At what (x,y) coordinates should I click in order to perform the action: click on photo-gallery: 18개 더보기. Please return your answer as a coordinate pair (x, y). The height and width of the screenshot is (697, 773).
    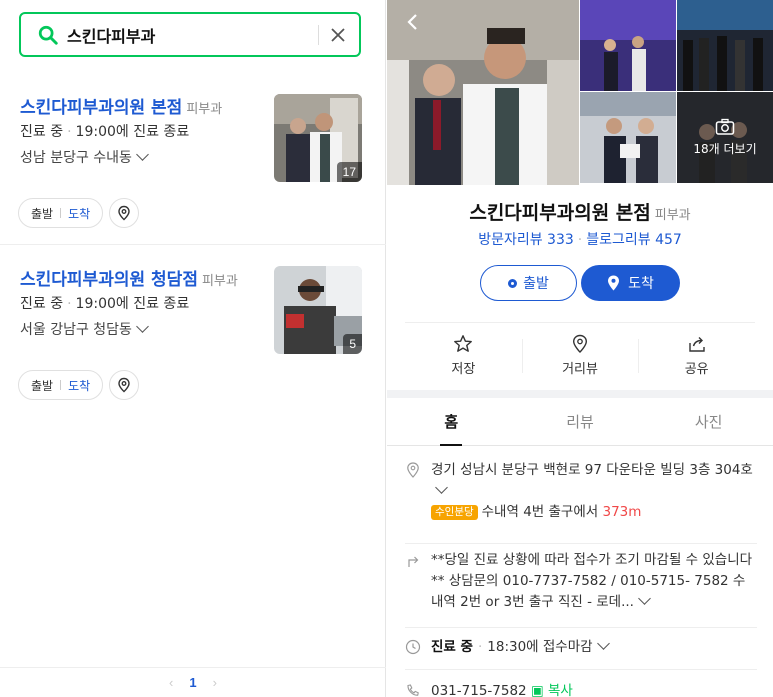
    Looking at the image, I should click on (580, 92).